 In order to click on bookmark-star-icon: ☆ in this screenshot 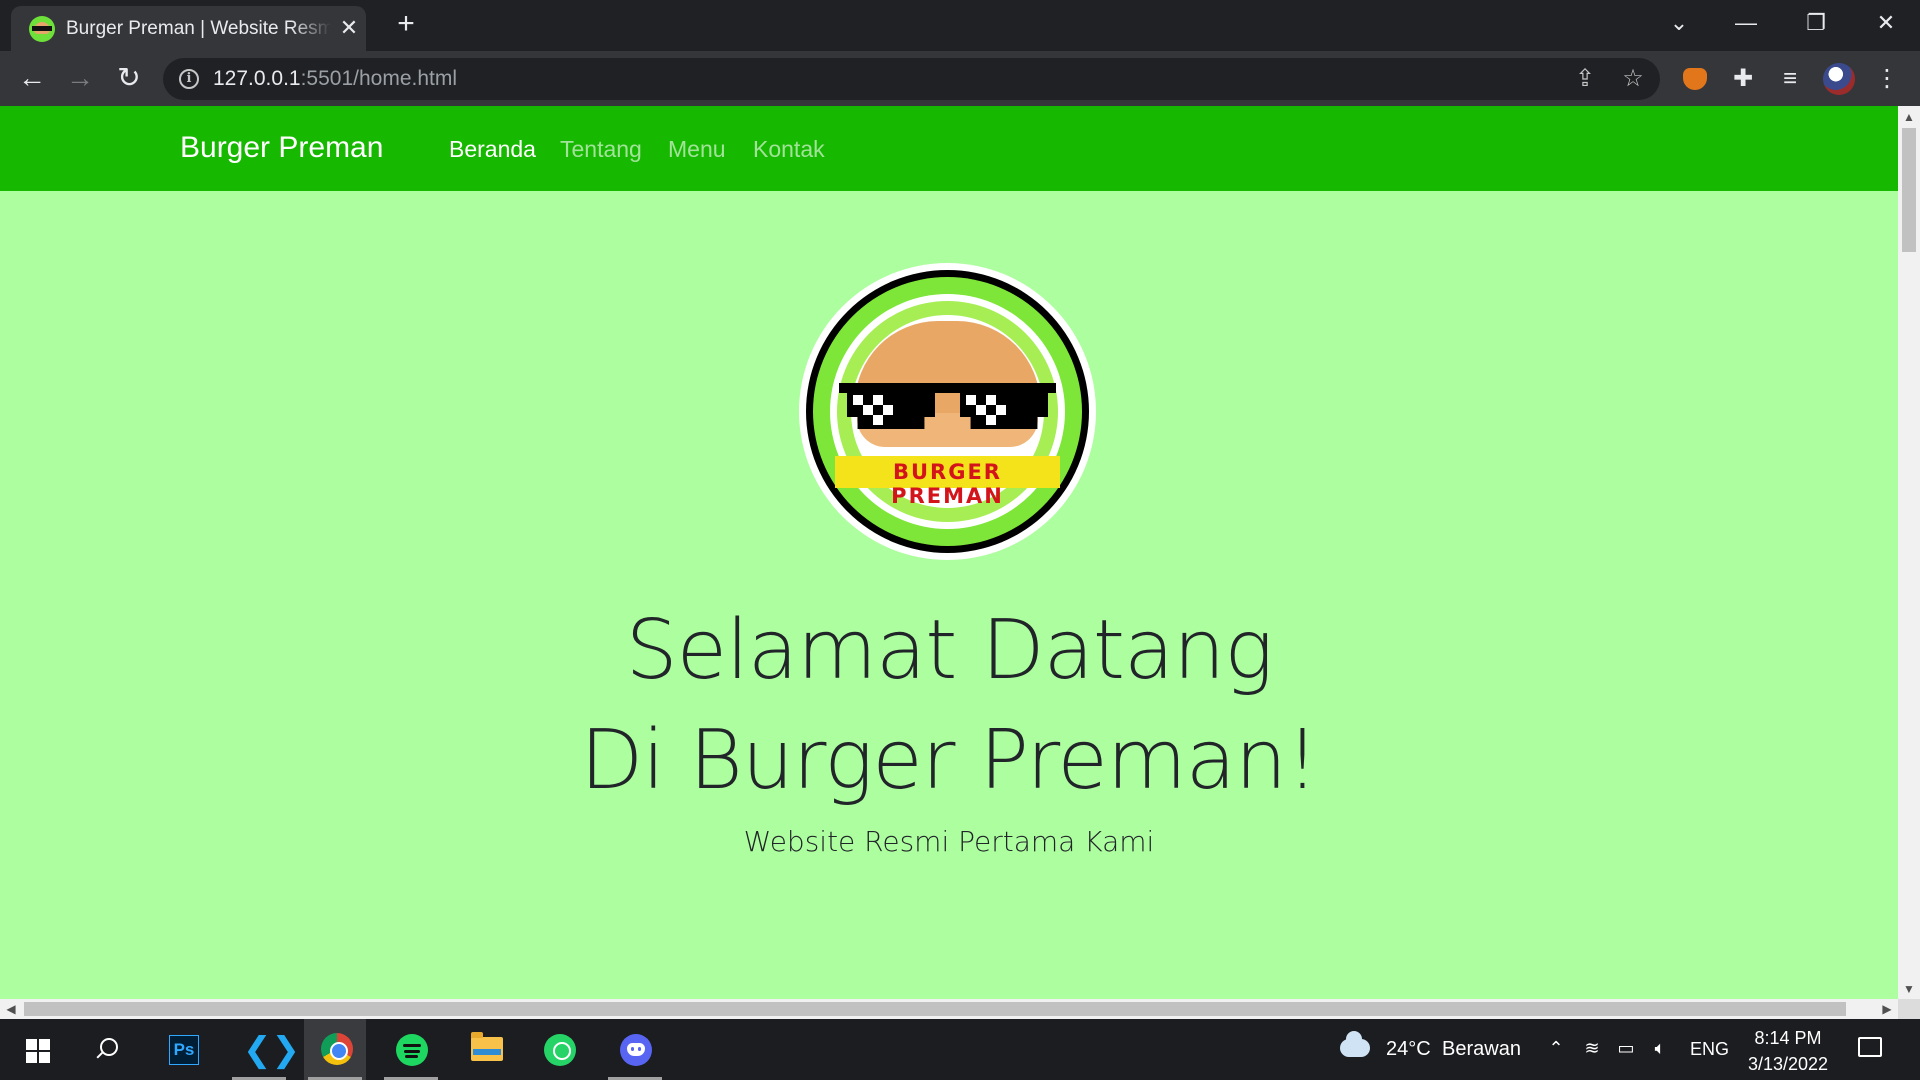, I will do `click(1633, 79)`.